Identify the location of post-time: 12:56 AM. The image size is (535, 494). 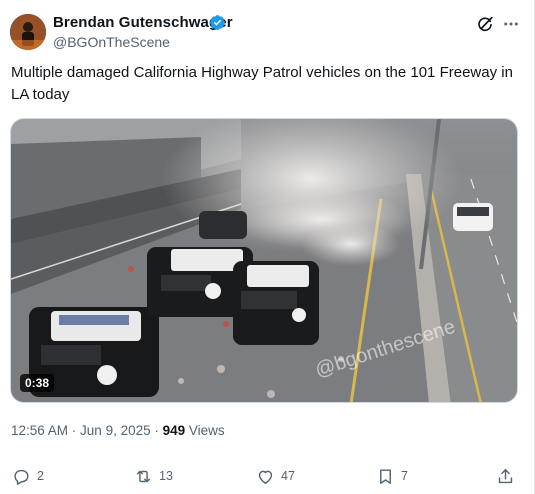
(39, 430).